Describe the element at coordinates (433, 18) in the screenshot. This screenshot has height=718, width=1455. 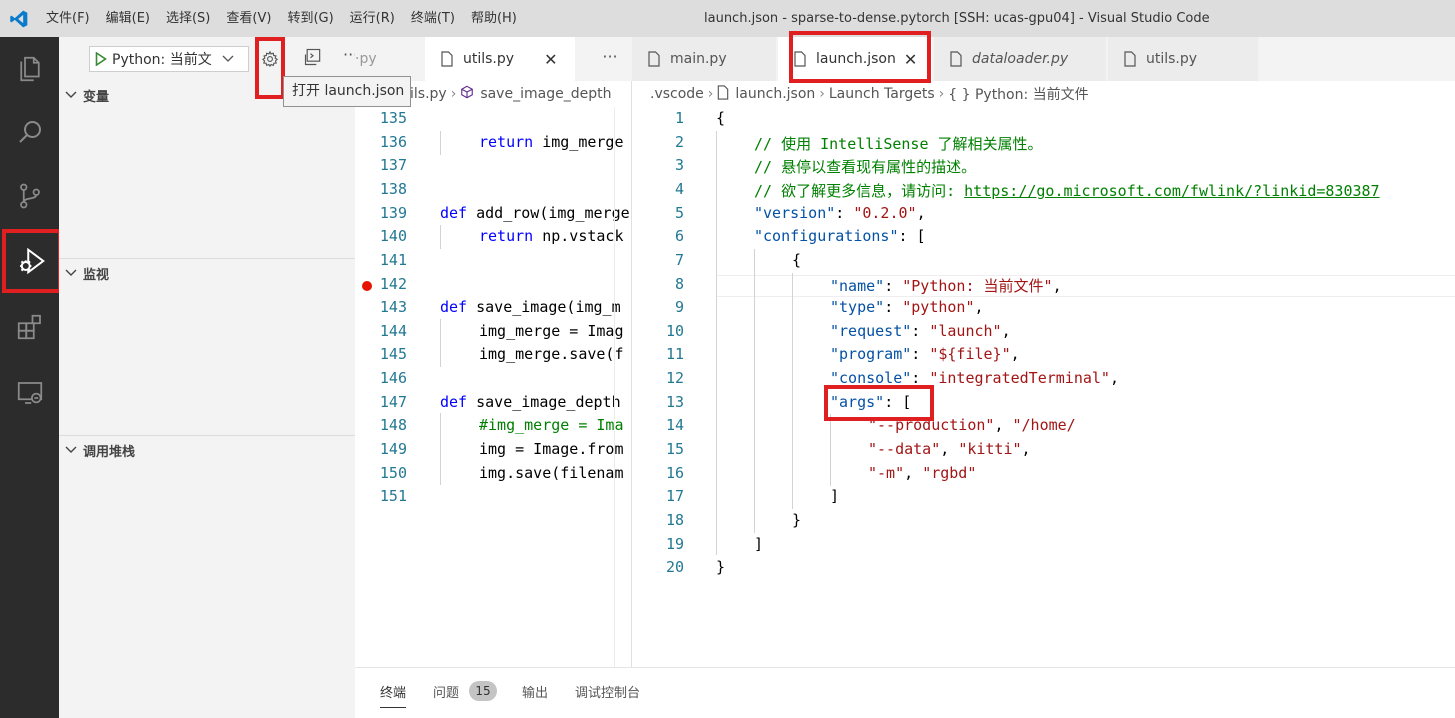
I see `menu-terminal: 终端(T)` at that location.